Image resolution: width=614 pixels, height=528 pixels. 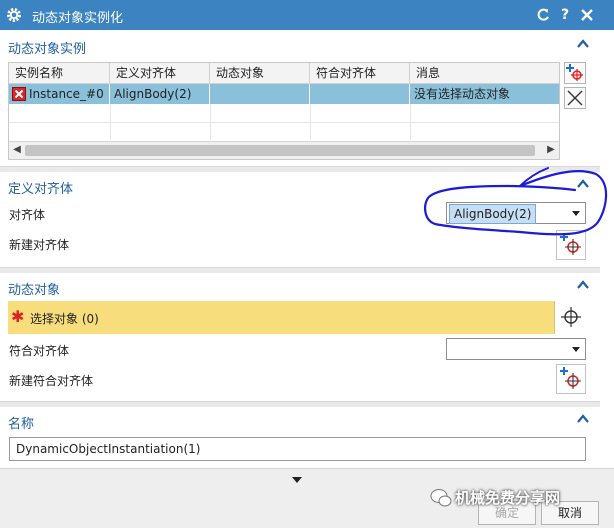 I want to click on instances-section-header: 动态对象实例, so click(x=300, y=45).